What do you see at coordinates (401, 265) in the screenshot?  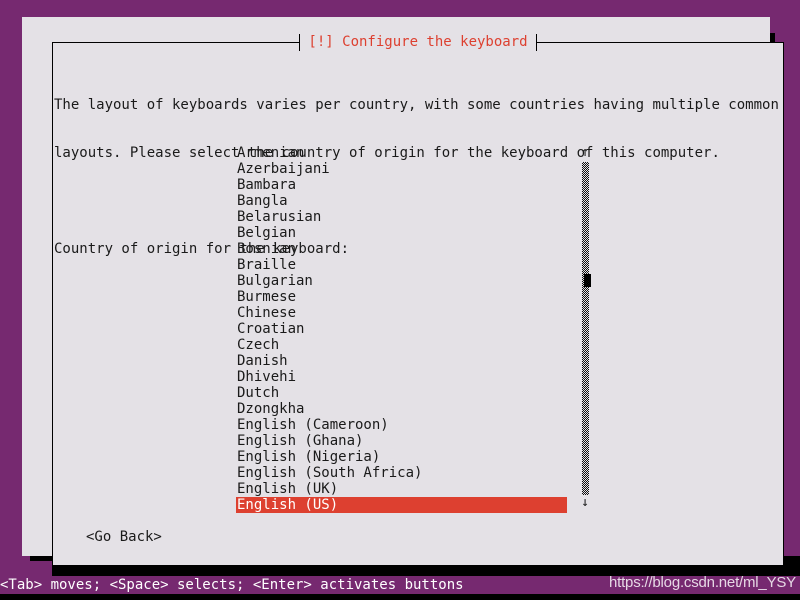 I see `list-item: Braille` at bounding box center [401, 265].